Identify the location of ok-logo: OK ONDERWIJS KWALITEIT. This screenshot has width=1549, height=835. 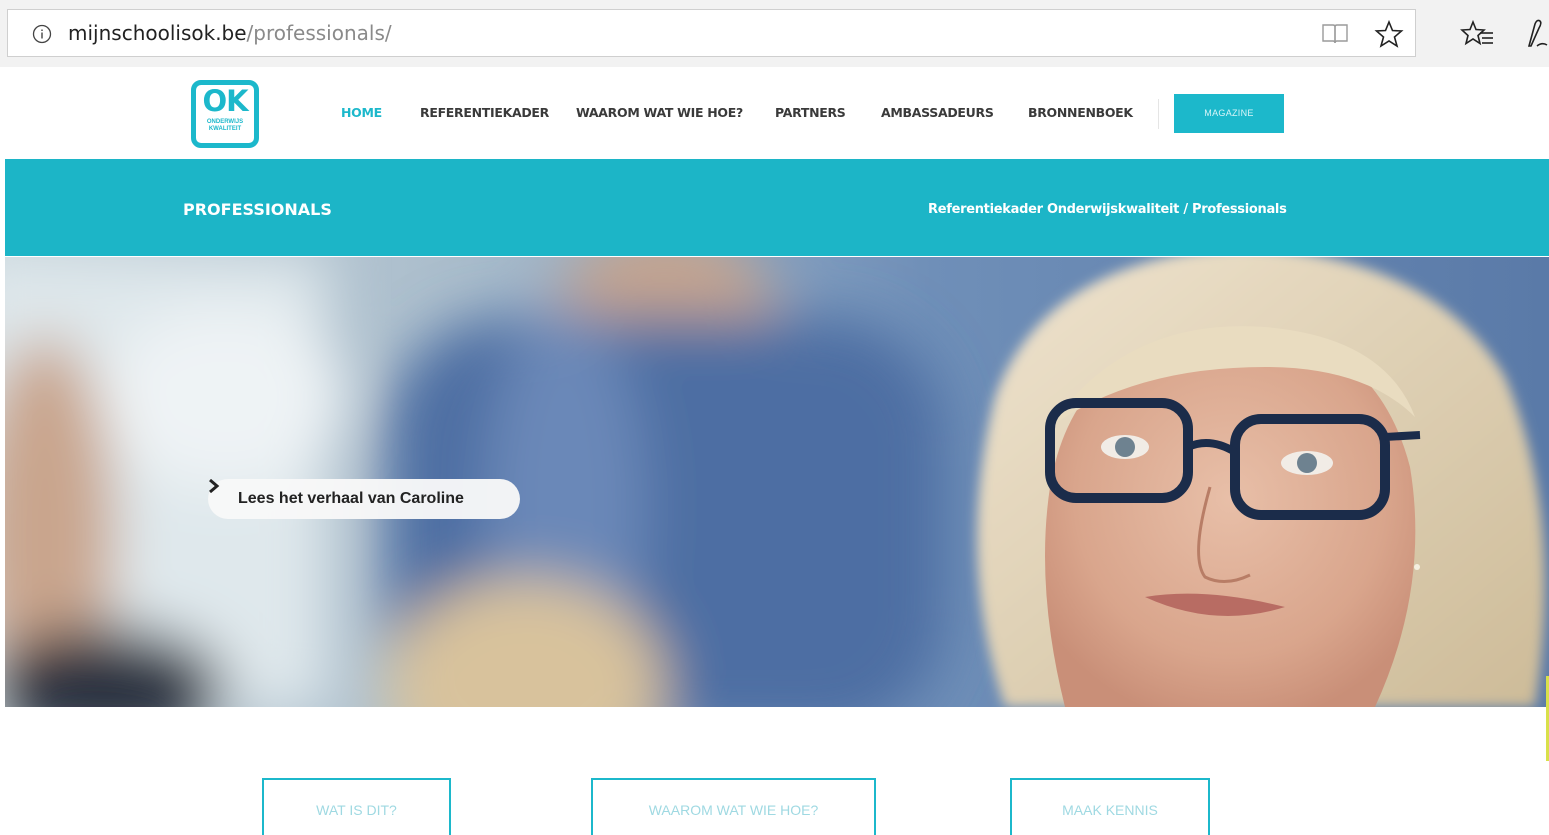
(225, 114).